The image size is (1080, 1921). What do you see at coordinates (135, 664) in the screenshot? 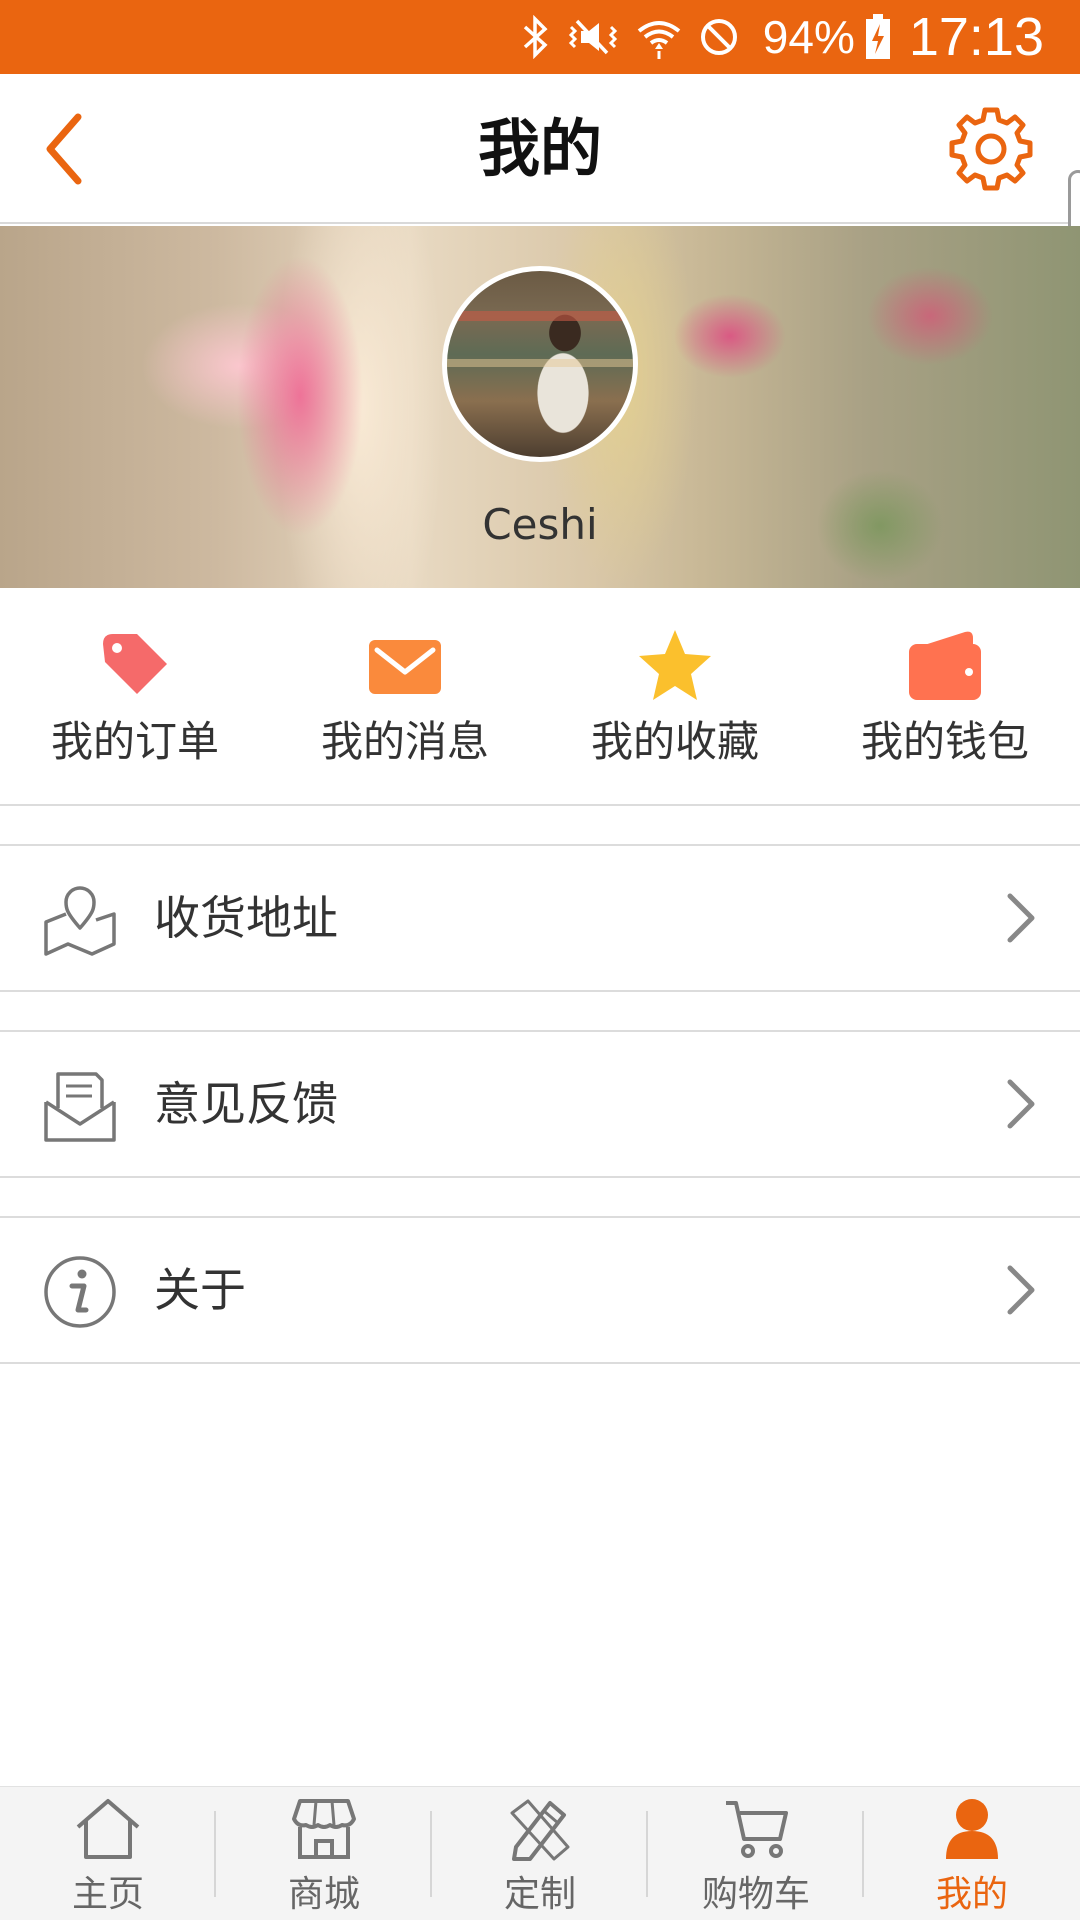
I see `tag-icon` at bounding box center [135, 664].